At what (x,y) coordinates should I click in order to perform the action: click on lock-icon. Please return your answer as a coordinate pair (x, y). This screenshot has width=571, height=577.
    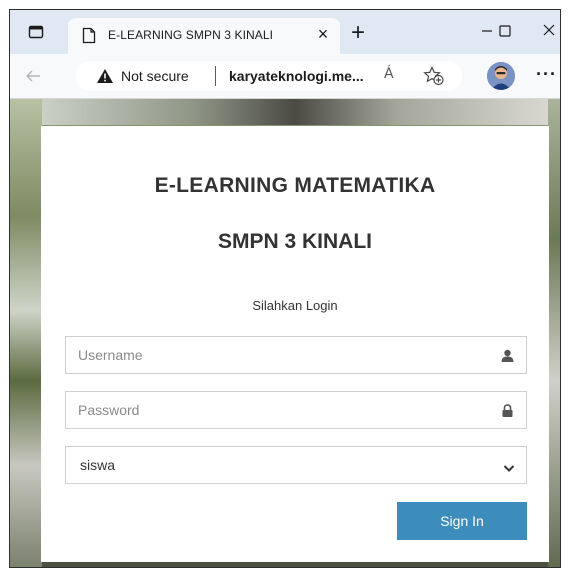
    Looking at the image, I should click on (507, 413).